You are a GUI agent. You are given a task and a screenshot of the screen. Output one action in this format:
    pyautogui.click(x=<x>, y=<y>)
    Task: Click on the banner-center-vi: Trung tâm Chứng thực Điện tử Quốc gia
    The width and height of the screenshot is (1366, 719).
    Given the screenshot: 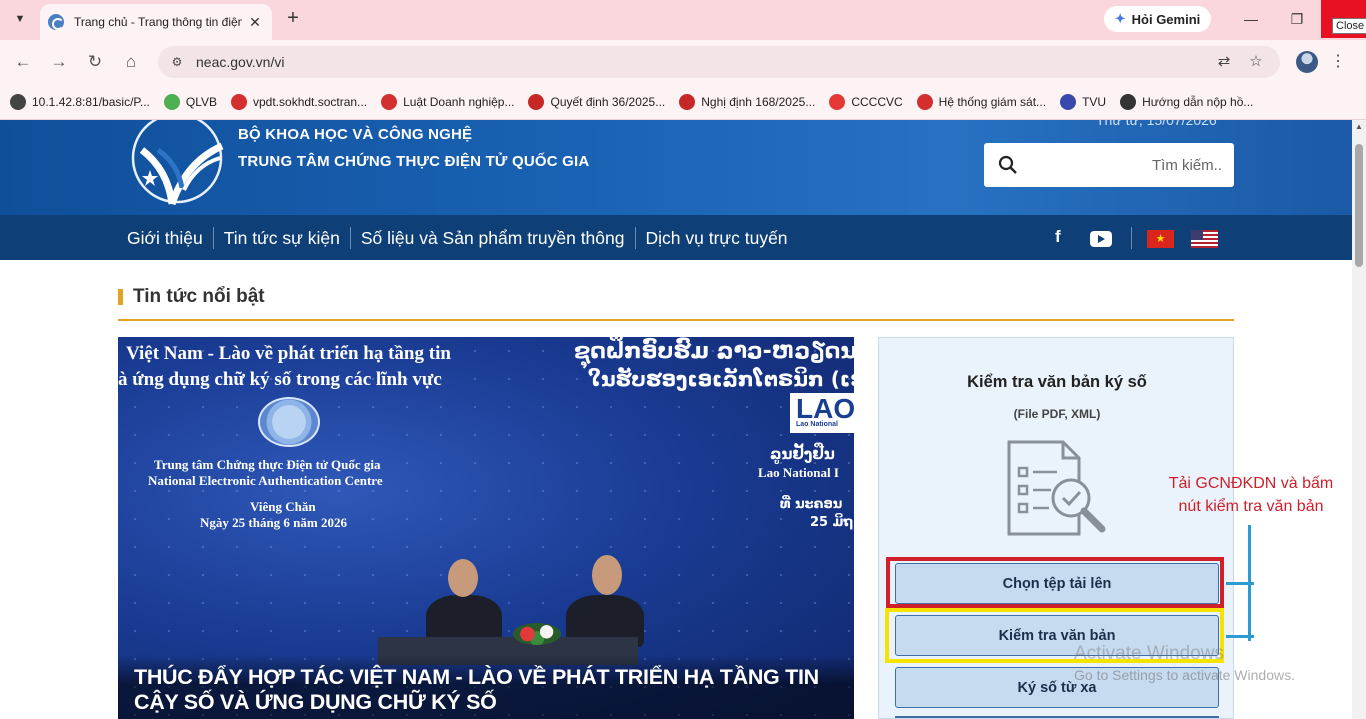 What is the action you would take?
    pyautogui.click(x=267, y=464)
    